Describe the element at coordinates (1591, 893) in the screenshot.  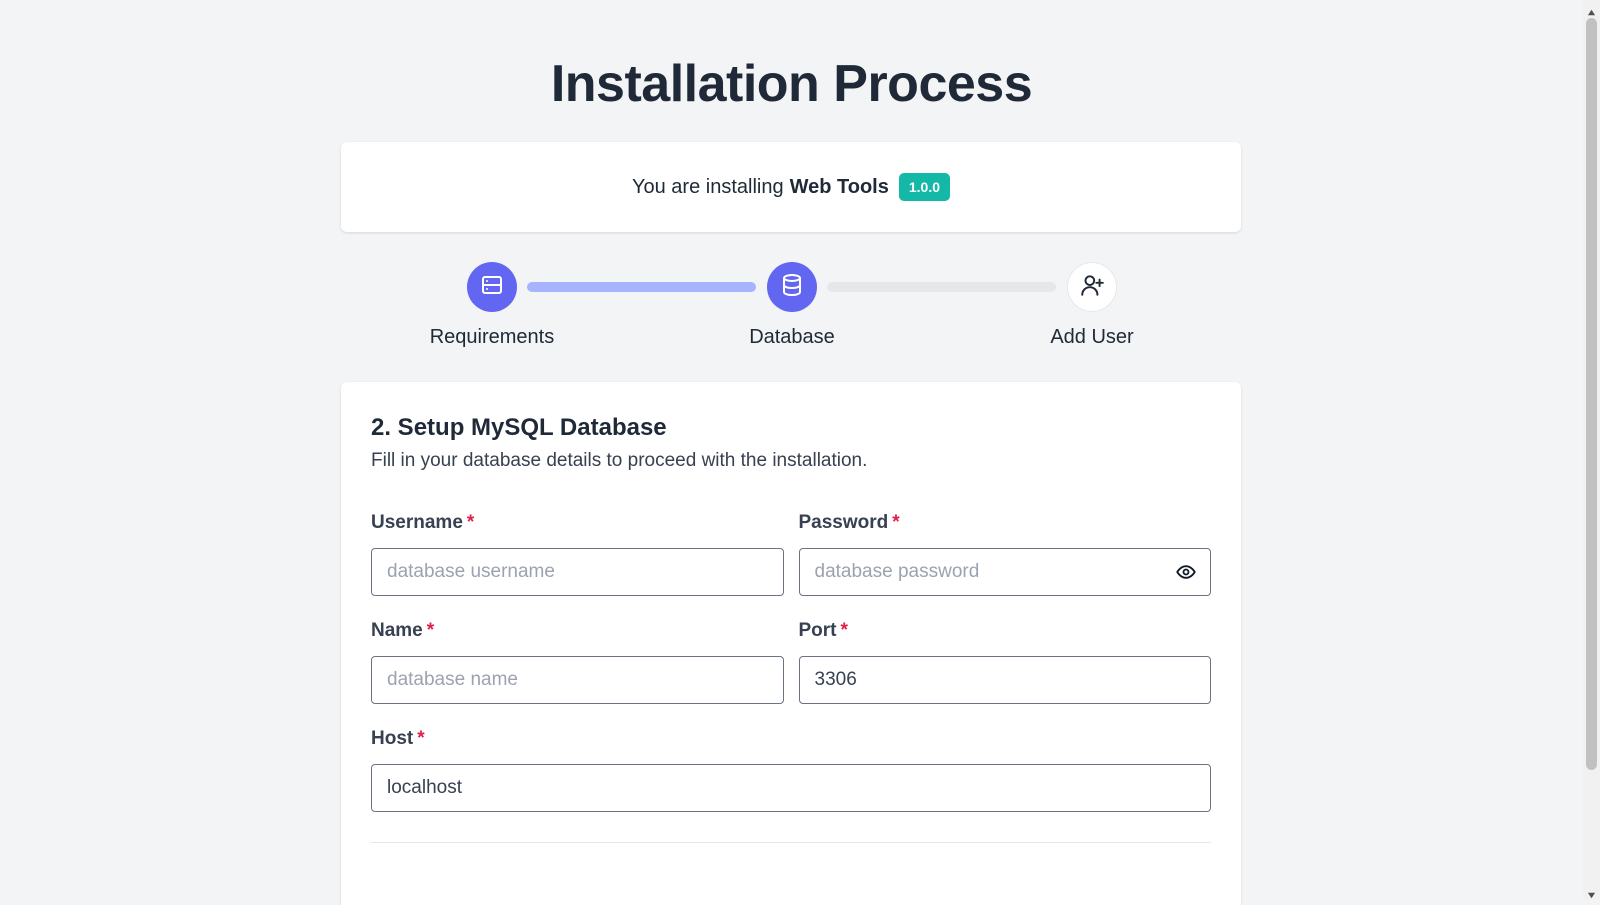
I see `scroll-down-arrow-icon` at that location.